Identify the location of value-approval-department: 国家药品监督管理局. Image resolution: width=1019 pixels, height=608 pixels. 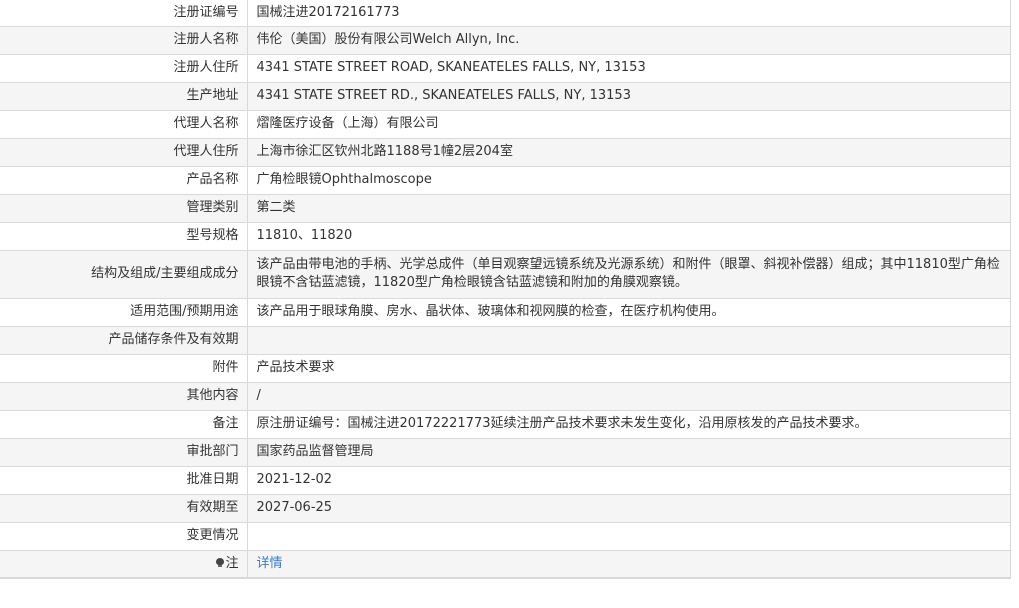
(629, 452).